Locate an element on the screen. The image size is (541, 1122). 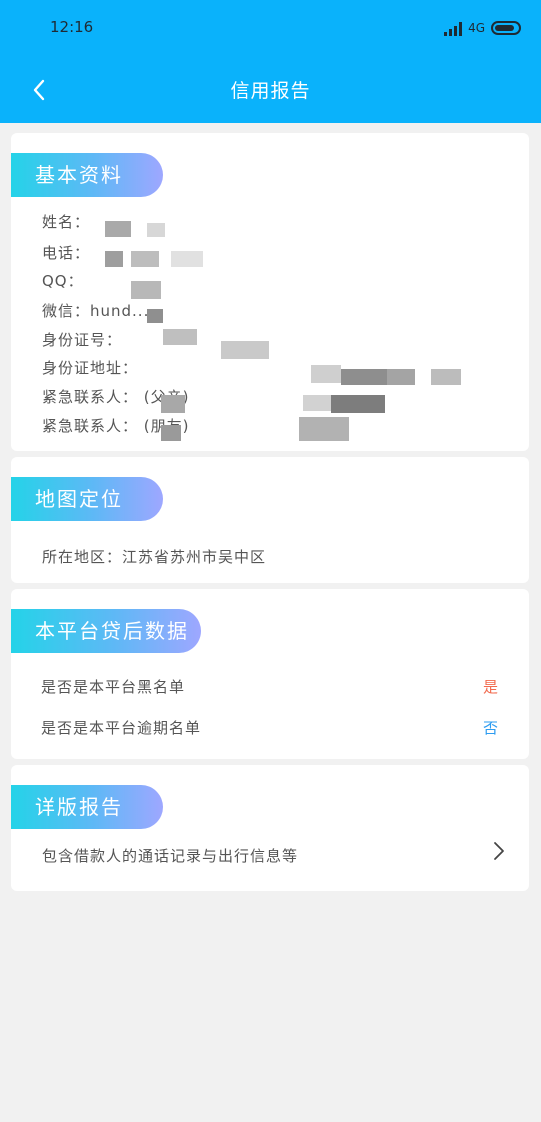
status-icons: 4G is located at coordinates (482, 28).